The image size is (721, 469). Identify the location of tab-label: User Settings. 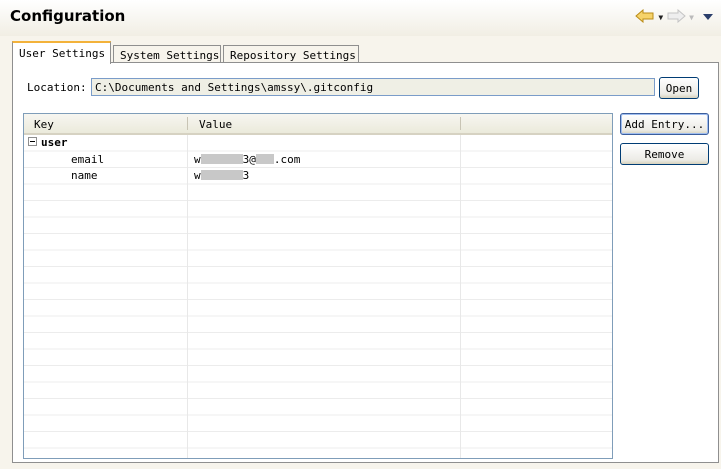
(62, 53).